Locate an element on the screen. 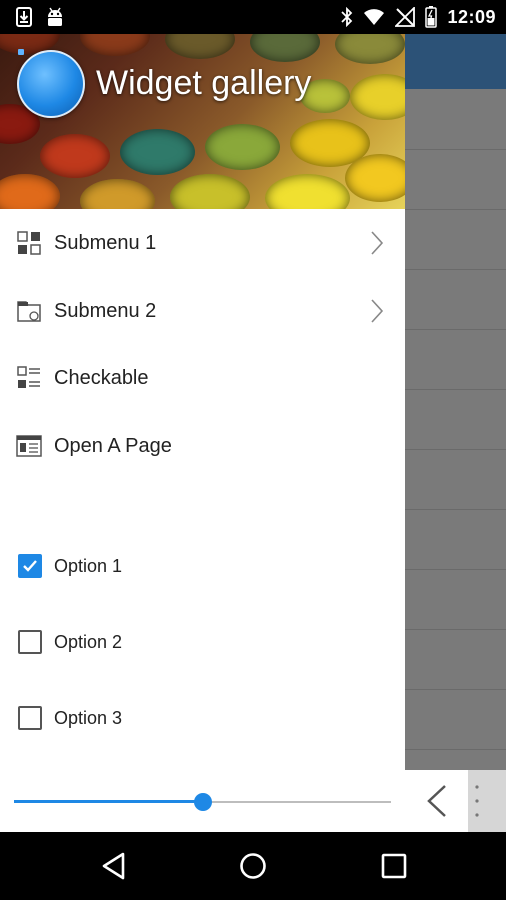 This screenshot has height=900, width=506. battery-icon is located at coordinates (431, 17).